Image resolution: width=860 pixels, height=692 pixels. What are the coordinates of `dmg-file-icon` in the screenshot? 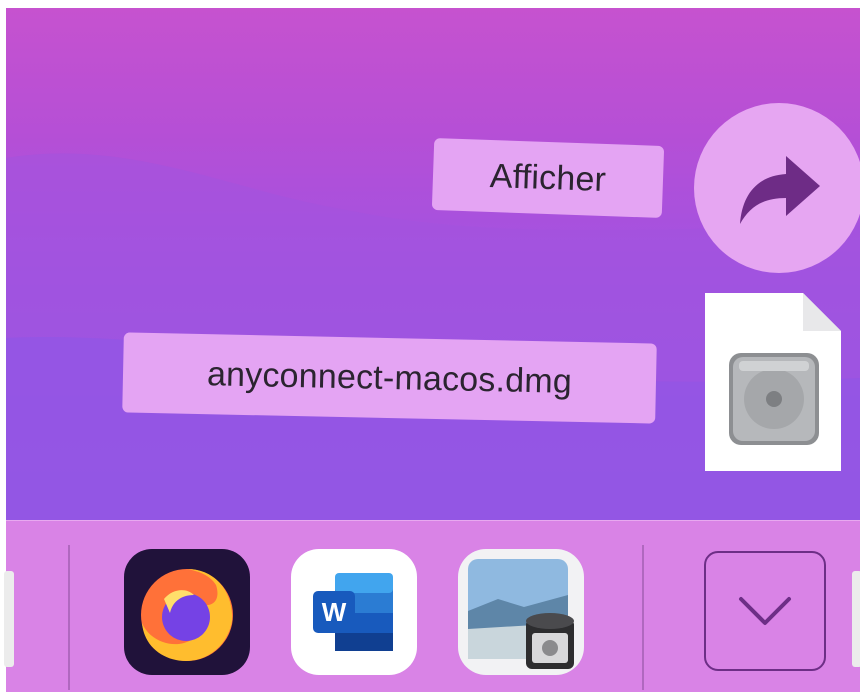 It's located at (773, 382).